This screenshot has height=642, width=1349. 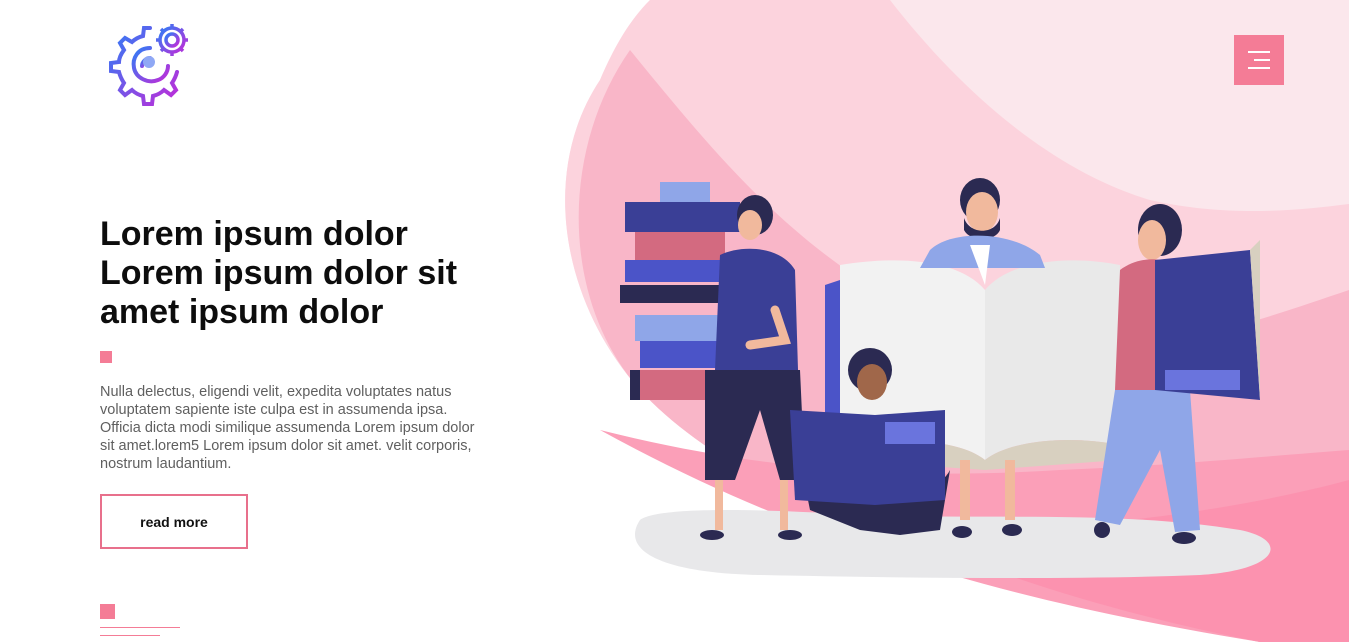 I want to click on accent-square, so click(x=106, y=357).